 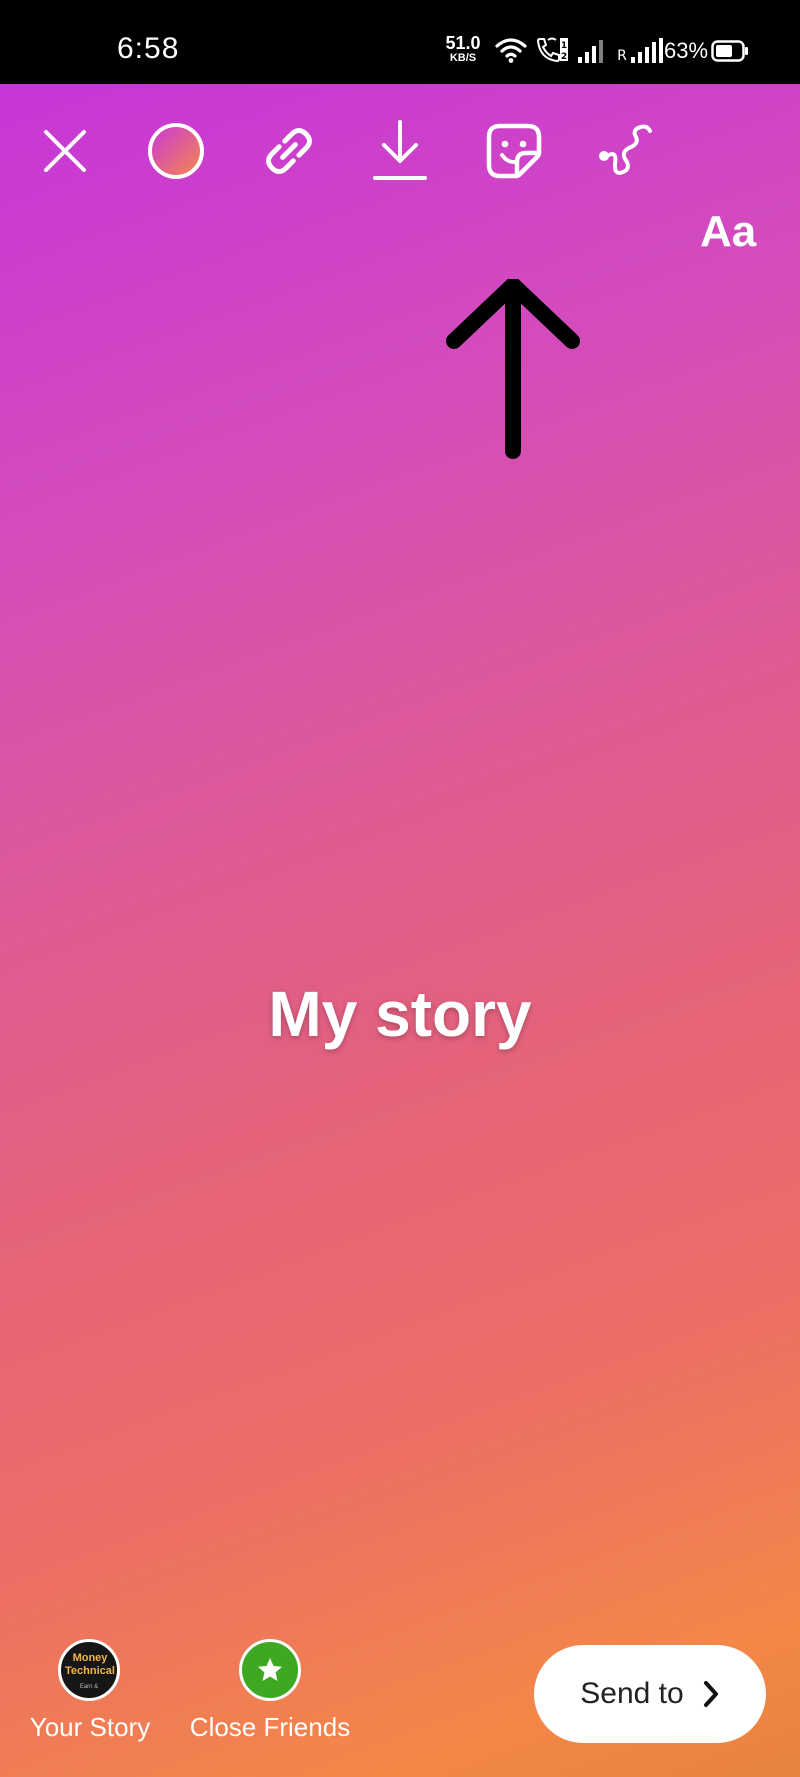 What do you see at coordinates (632, 1693) in the screenshot?
I see `send-to-label: Send to` at bounding box center [632, 1693].